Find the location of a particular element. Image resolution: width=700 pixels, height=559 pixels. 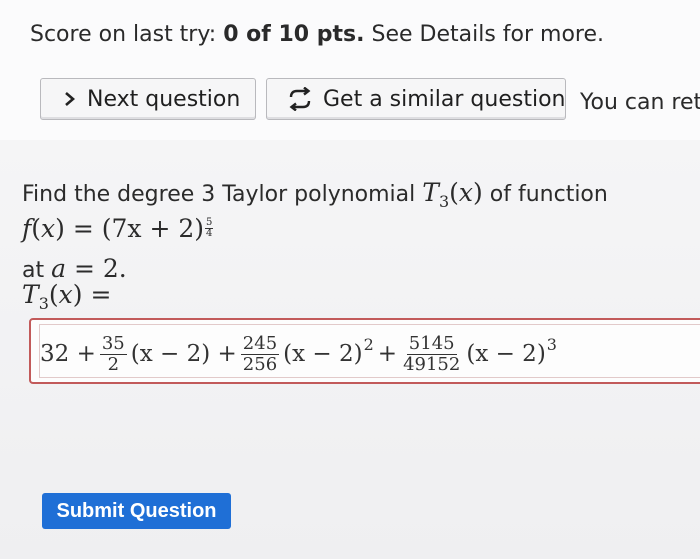

score-value: 0 of 10 pts. is located at coordinates (294, 34).